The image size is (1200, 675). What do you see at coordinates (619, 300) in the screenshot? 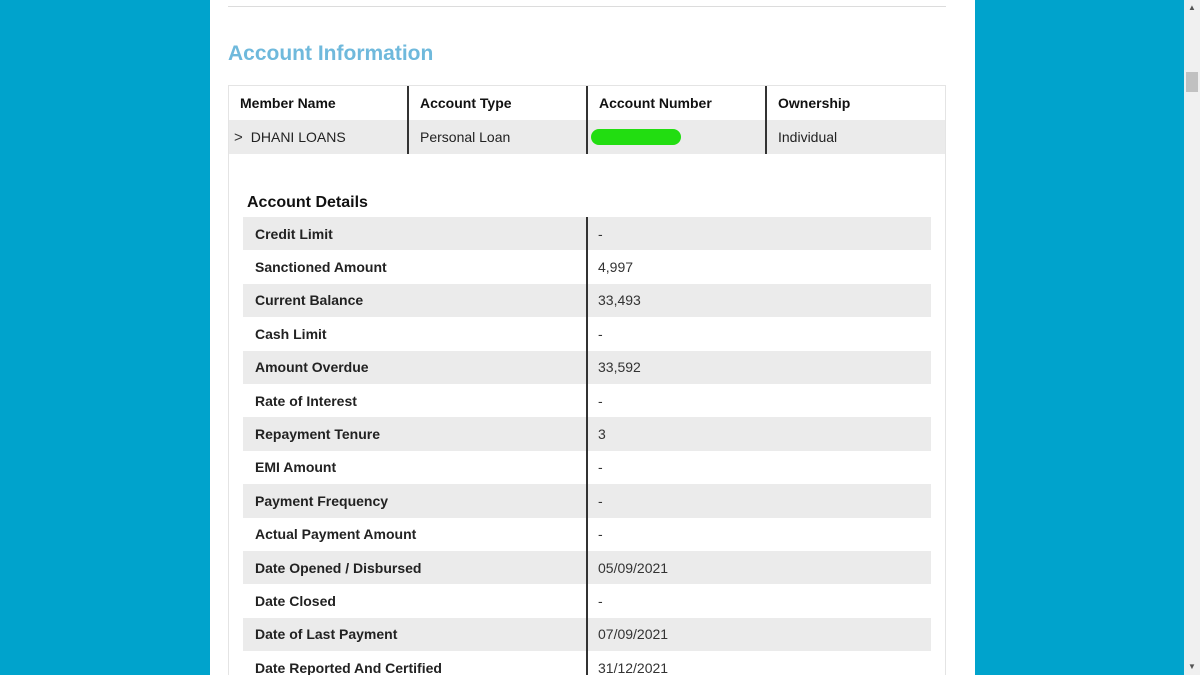
I see `detail-value: 33,493` at bounding box center [619, 300].